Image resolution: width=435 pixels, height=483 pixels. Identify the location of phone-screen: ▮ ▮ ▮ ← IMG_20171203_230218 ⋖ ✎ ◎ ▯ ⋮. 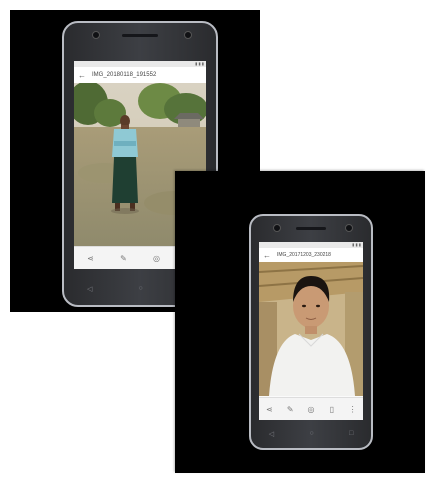
(311, 331).